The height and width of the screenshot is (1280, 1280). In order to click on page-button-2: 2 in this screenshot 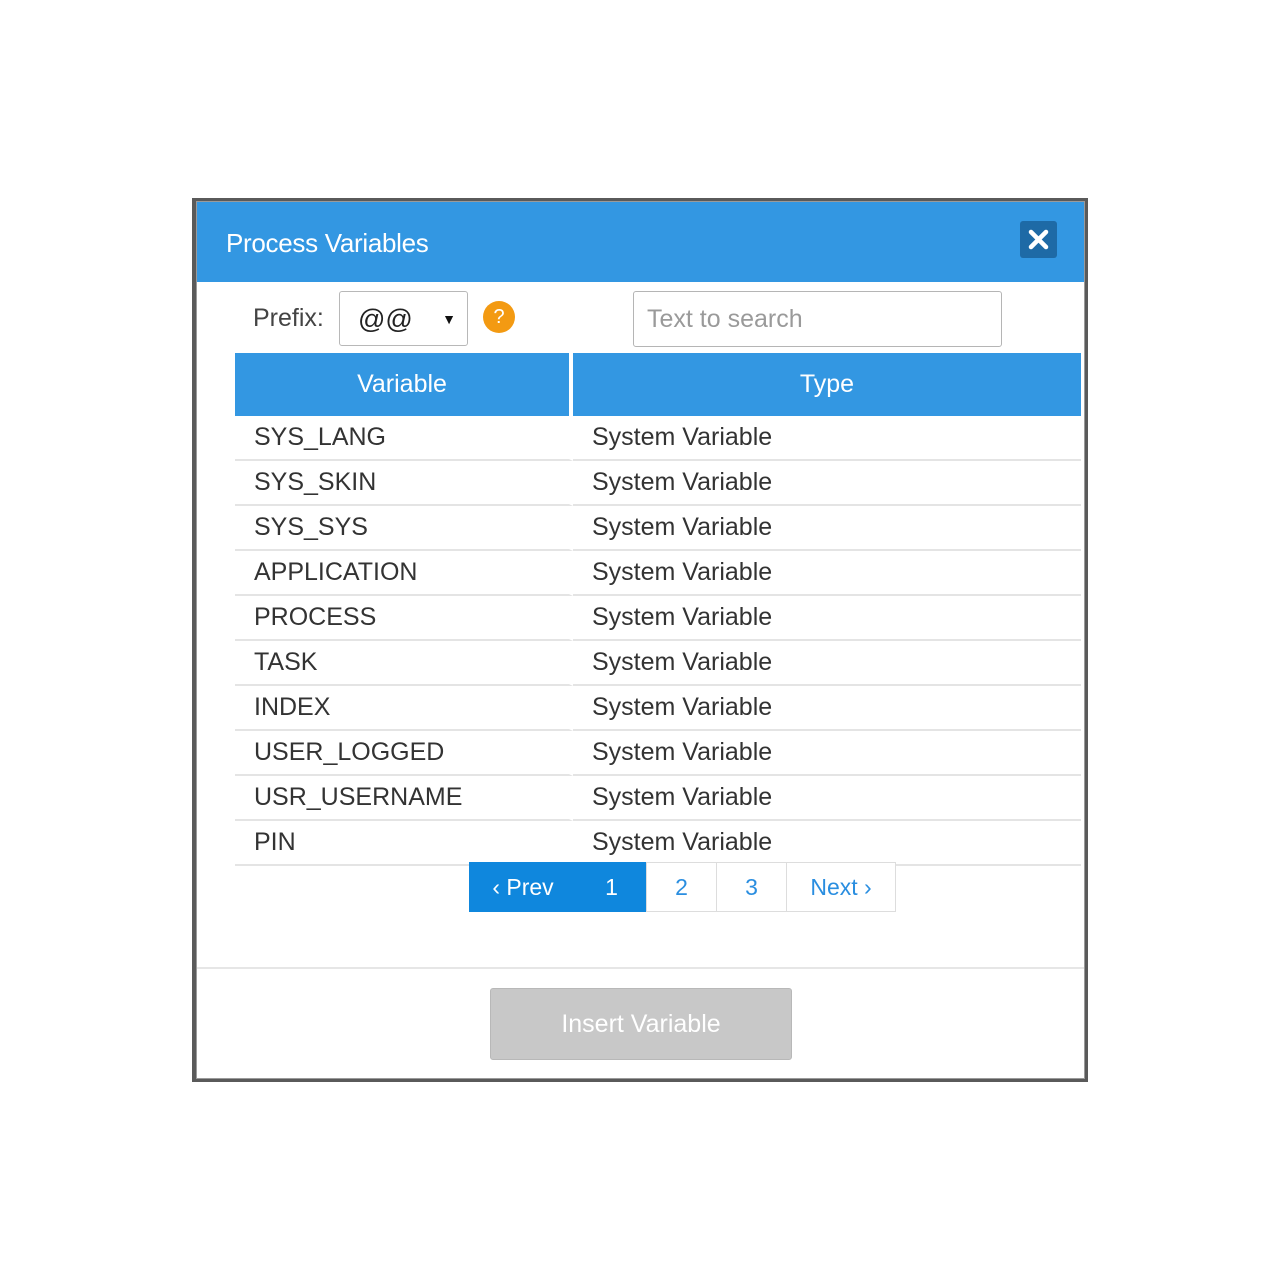, I will do `click(681, 887)`.